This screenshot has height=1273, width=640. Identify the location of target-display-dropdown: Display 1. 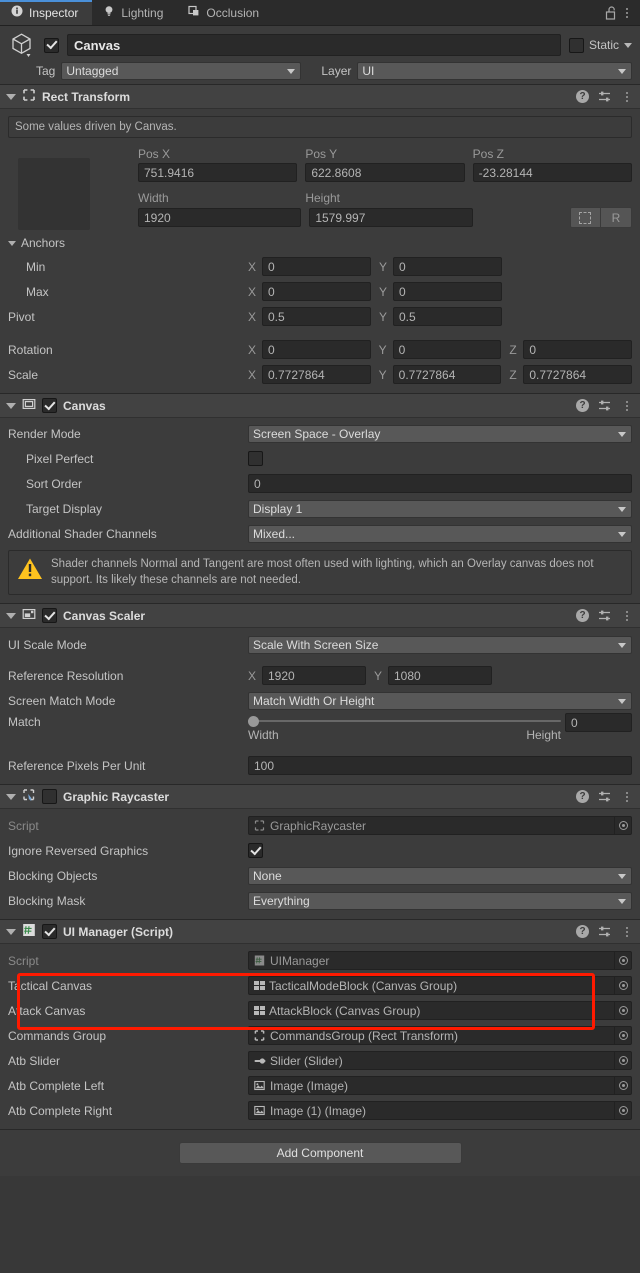
(440, 508).